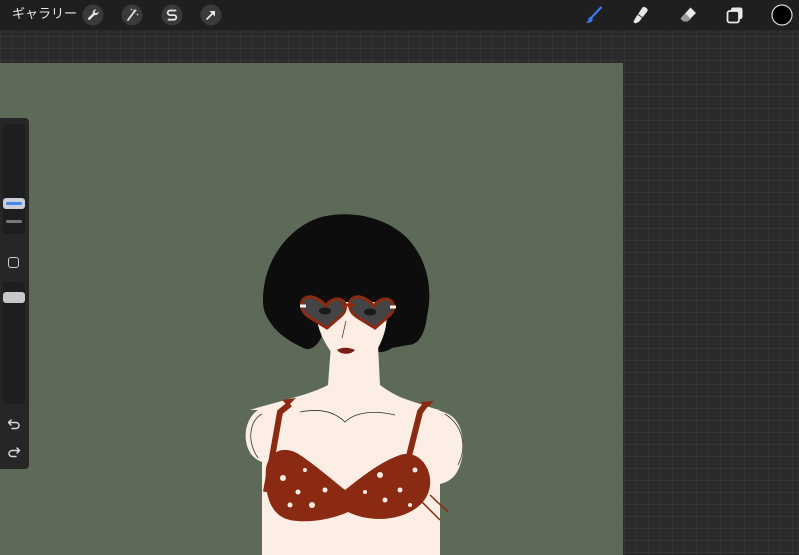 This screenshot has height=555, width=799. I want to click on undo-icon, so click(14, 424).